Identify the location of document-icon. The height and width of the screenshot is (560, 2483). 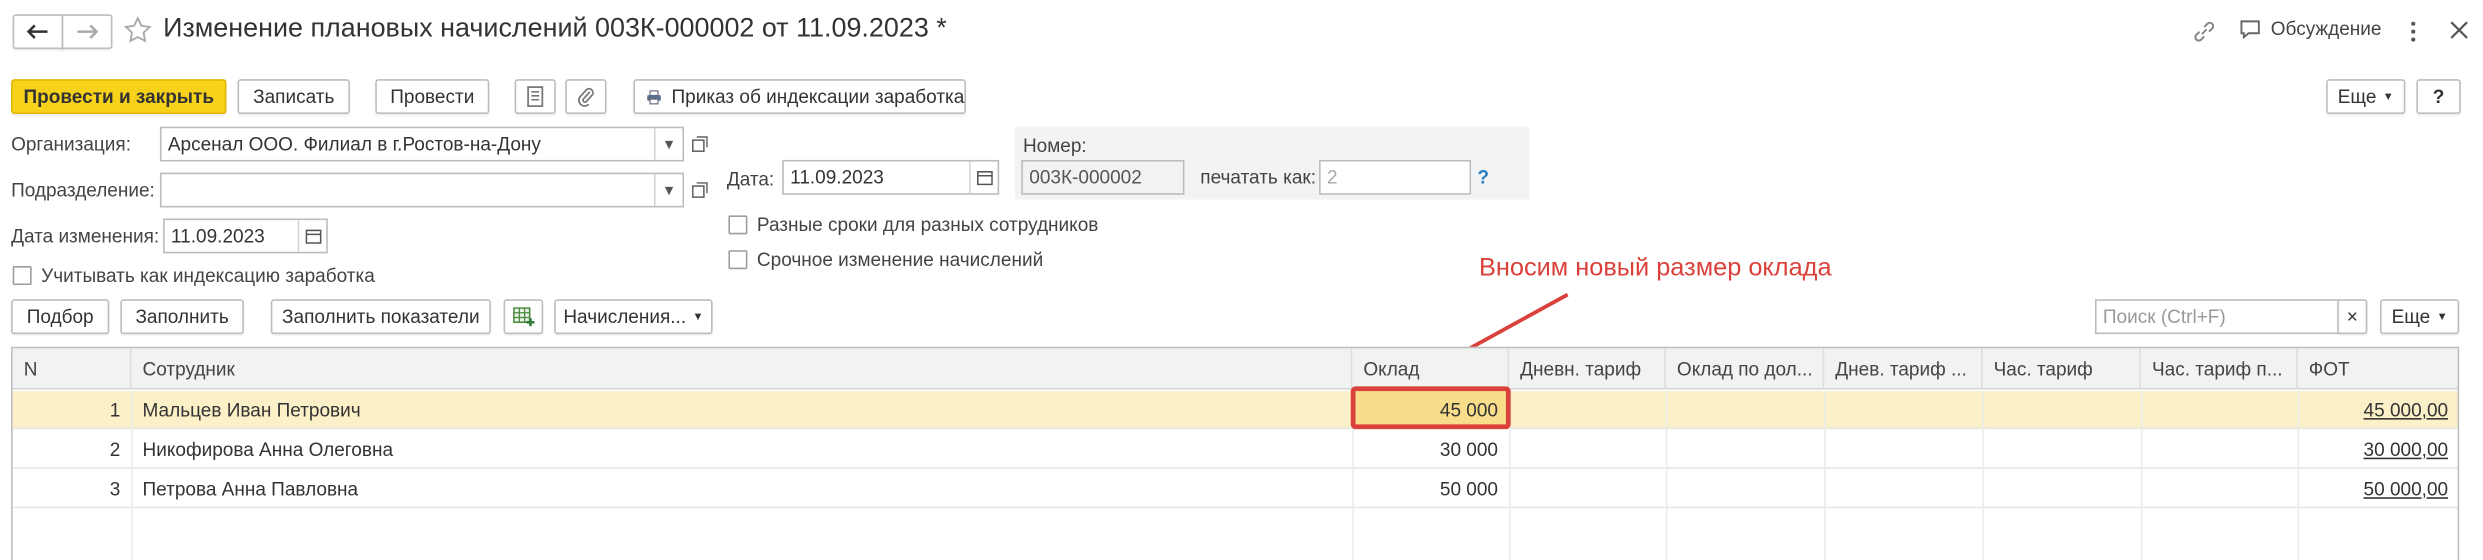
(535, 96).